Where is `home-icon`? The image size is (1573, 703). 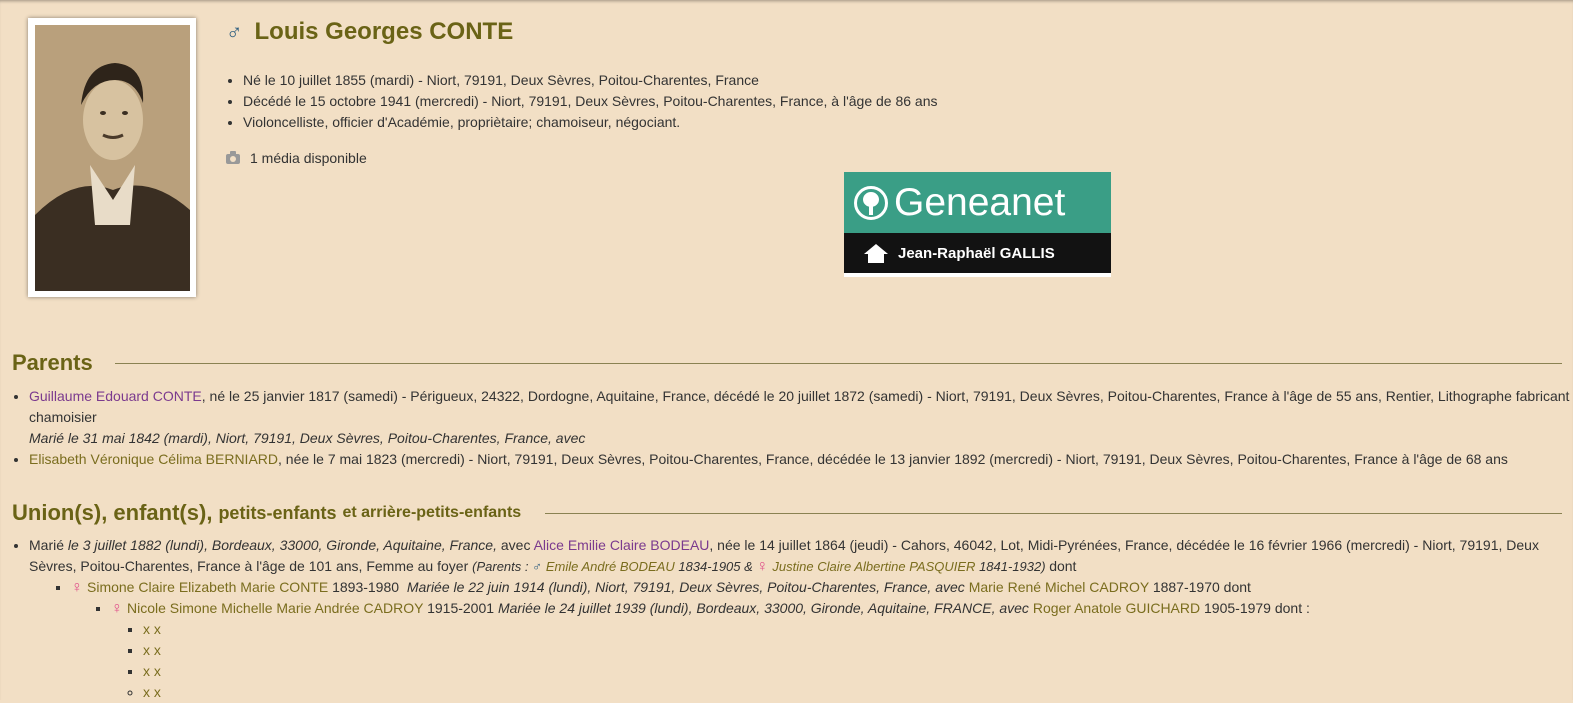 home-icon is located at coordinates (876, 253).